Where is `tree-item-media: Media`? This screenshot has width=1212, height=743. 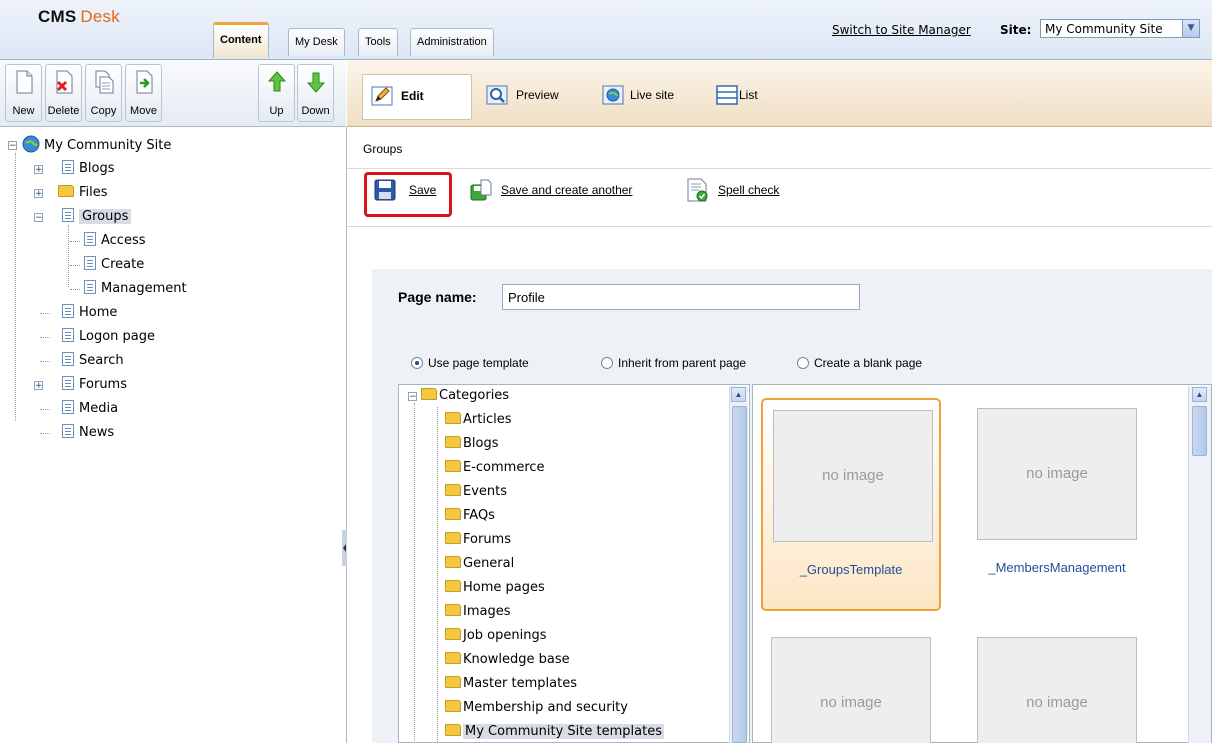 tree-item-media: Media is located at coordinates (90, 409).